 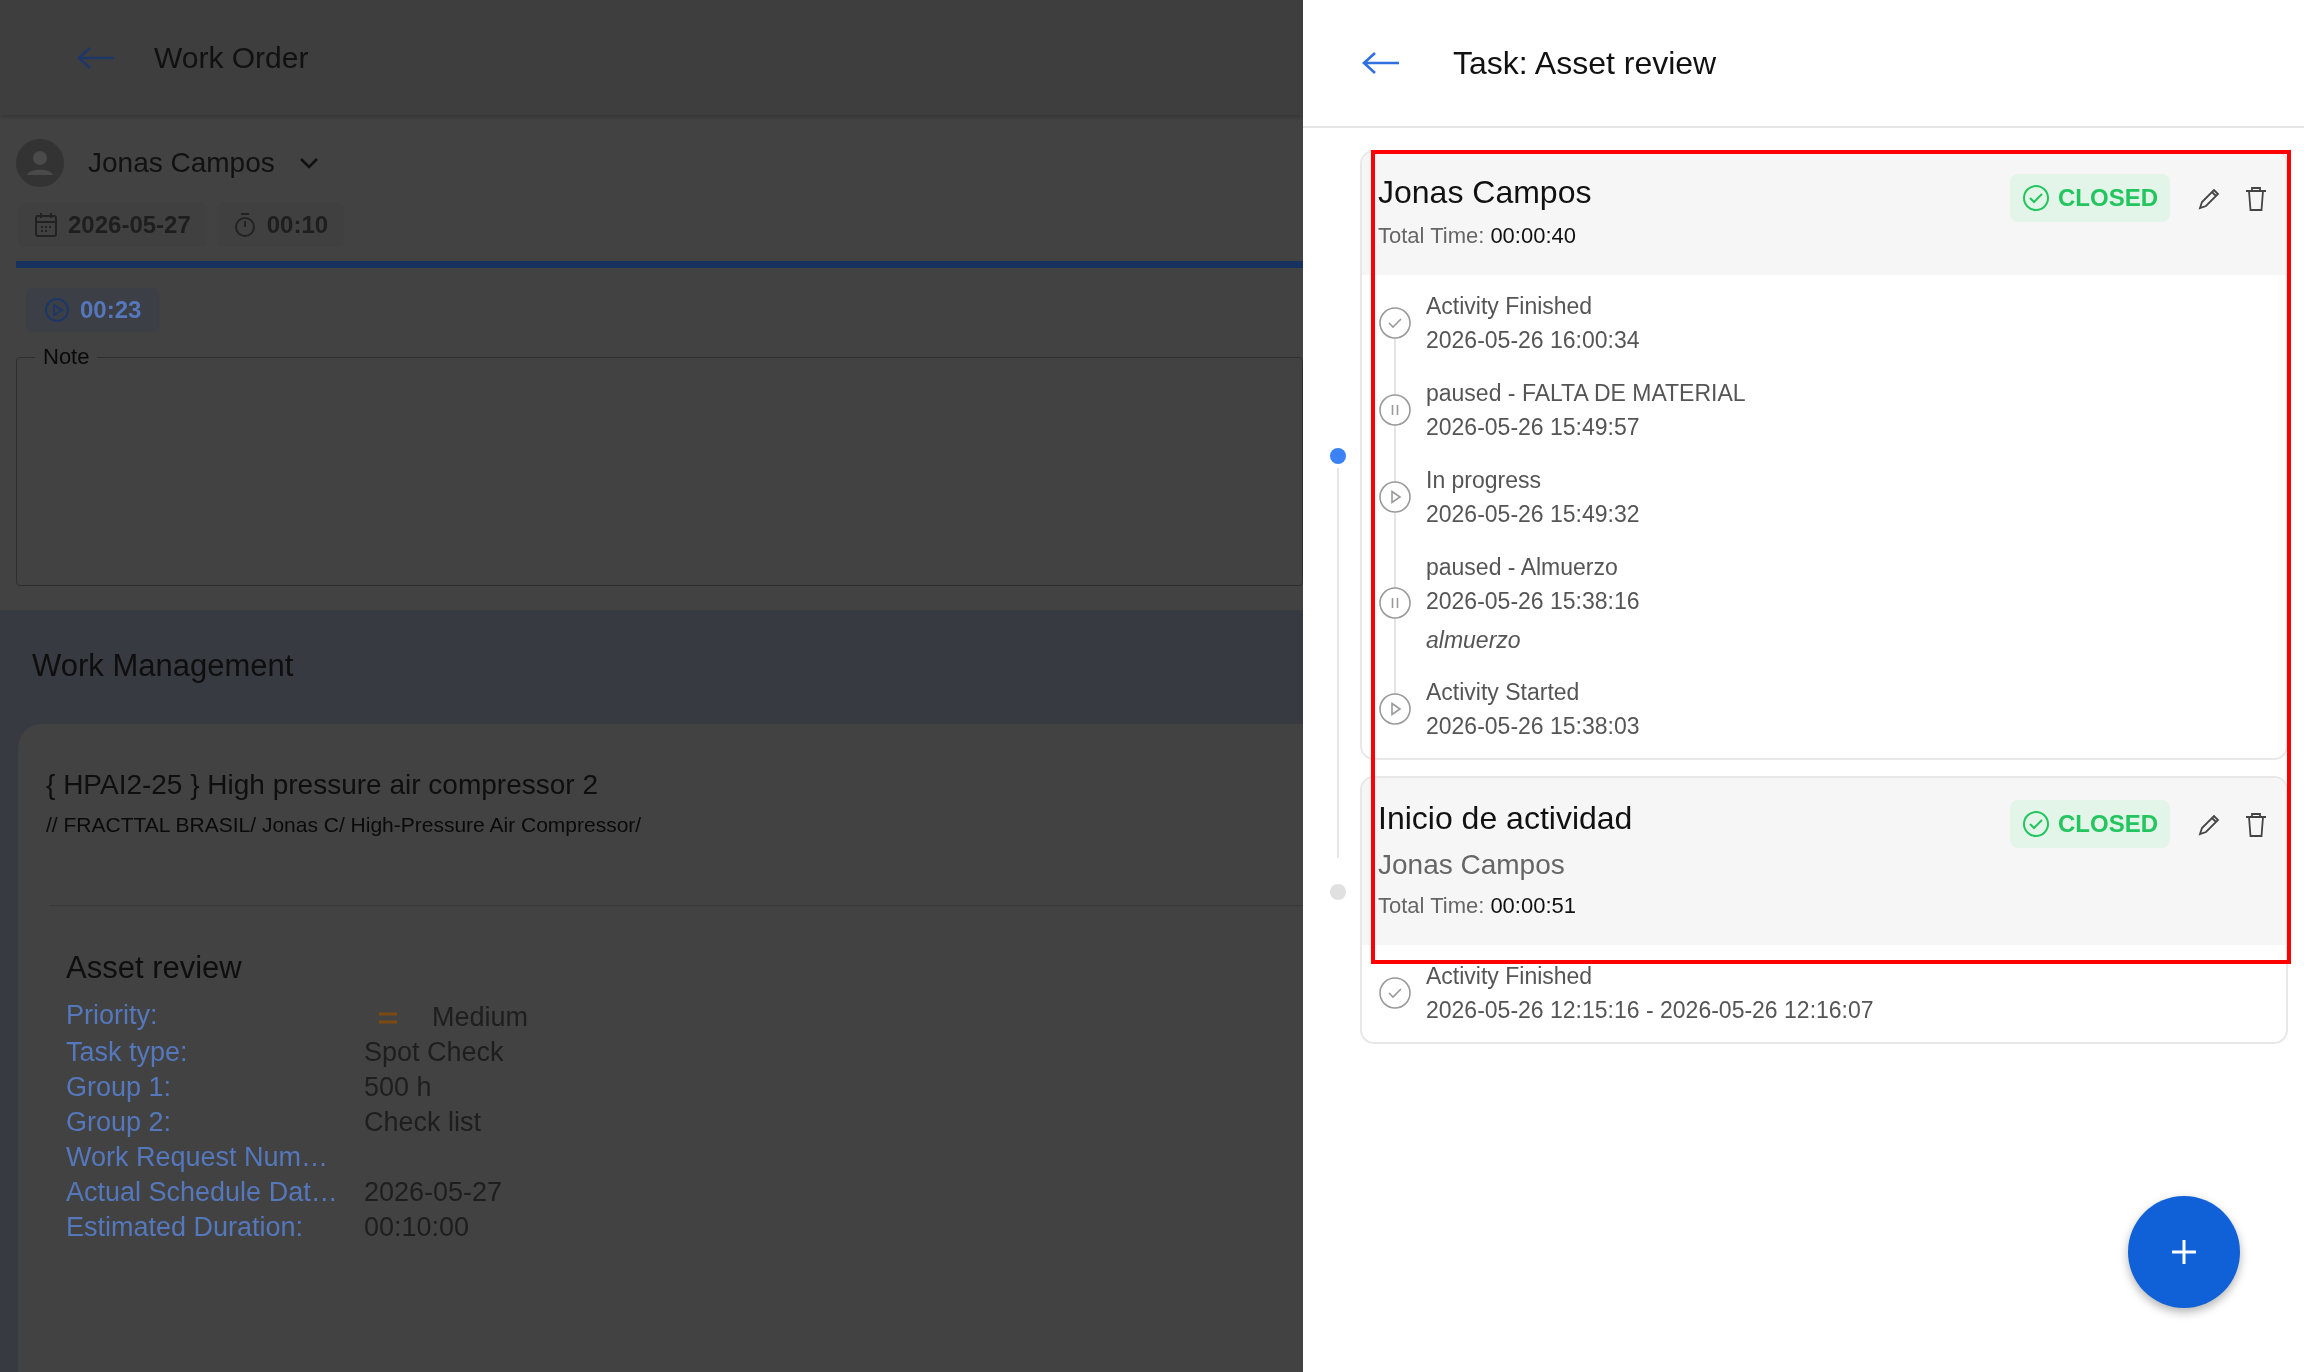 I want to click on add-button, so click(x=2184, y=1252).